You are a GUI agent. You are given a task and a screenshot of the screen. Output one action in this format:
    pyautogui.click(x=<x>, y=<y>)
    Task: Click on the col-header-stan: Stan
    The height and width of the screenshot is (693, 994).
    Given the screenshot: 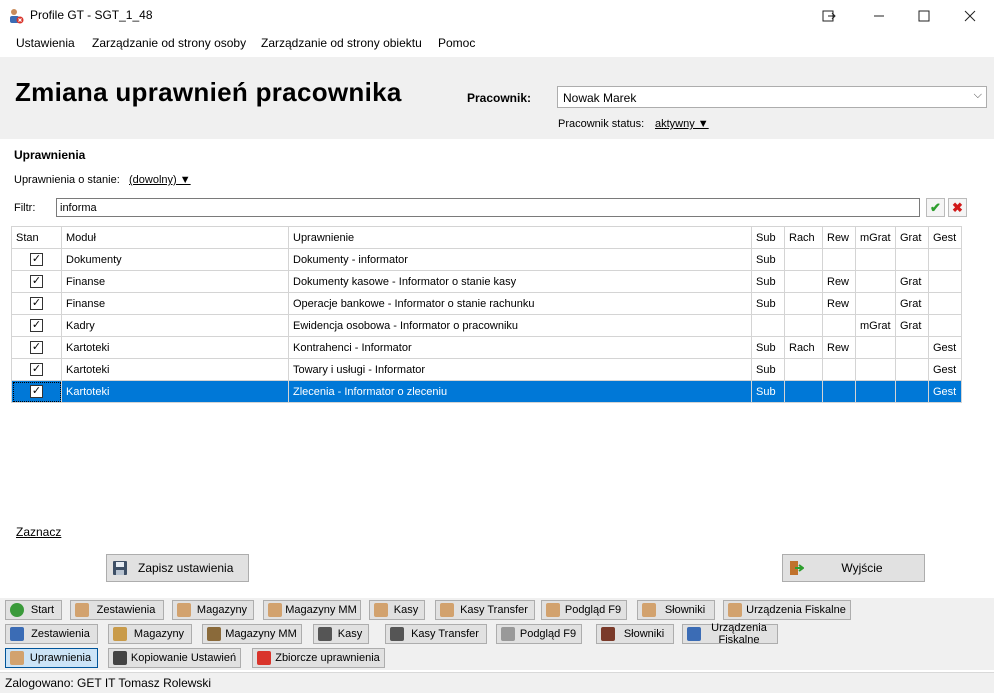 What is the action you would take?
    pyautogui.click(x=36, y=237)
    